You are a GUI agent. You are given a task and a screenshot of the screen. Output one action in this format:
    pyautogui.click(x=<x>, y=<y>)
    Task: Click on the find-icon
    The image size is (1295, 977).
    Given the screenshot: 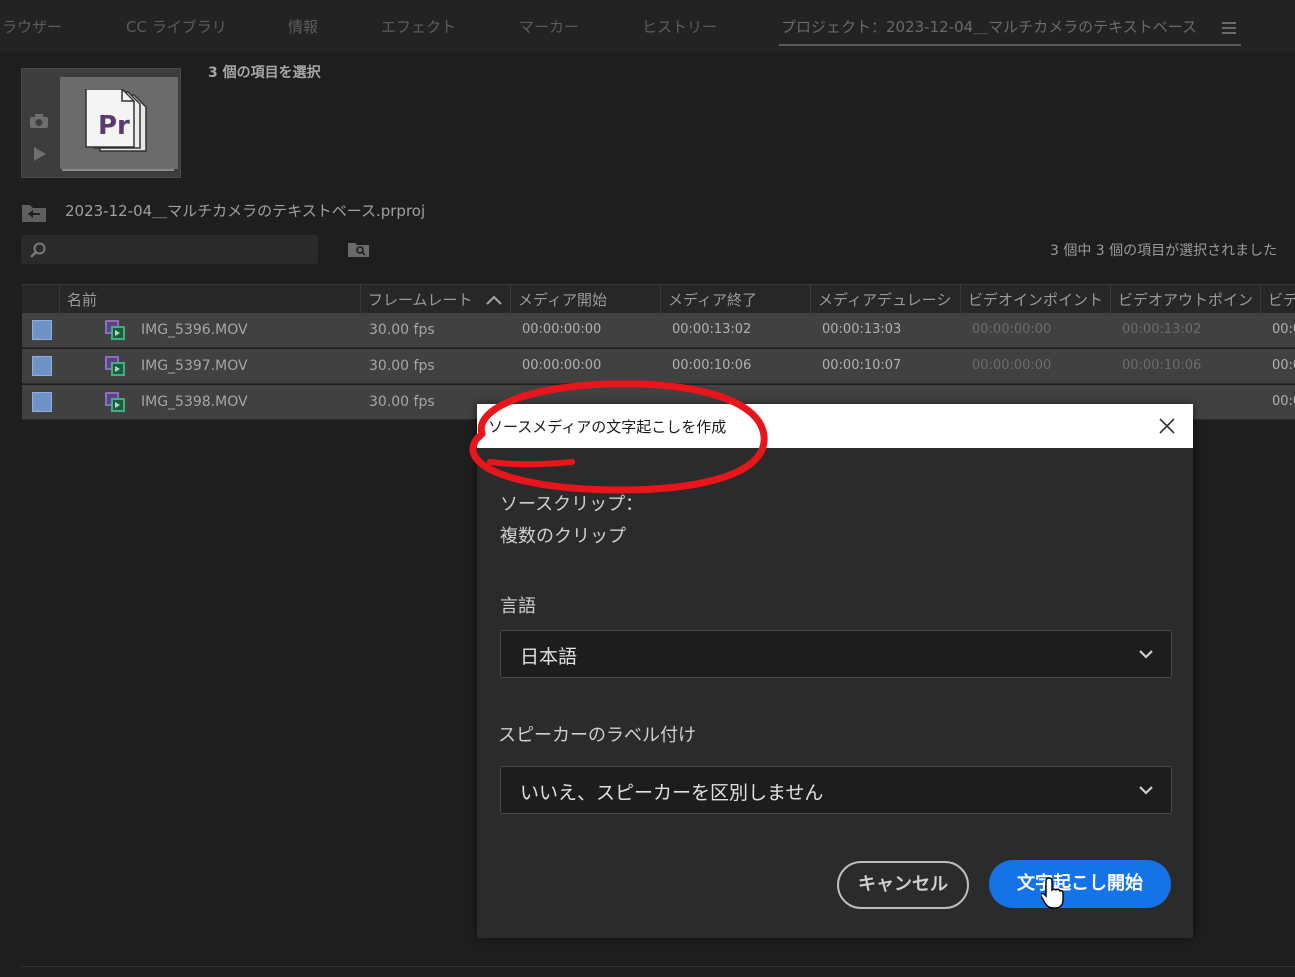 What is the action you would take?
    pyautogui.click(x=359, y=249)
    